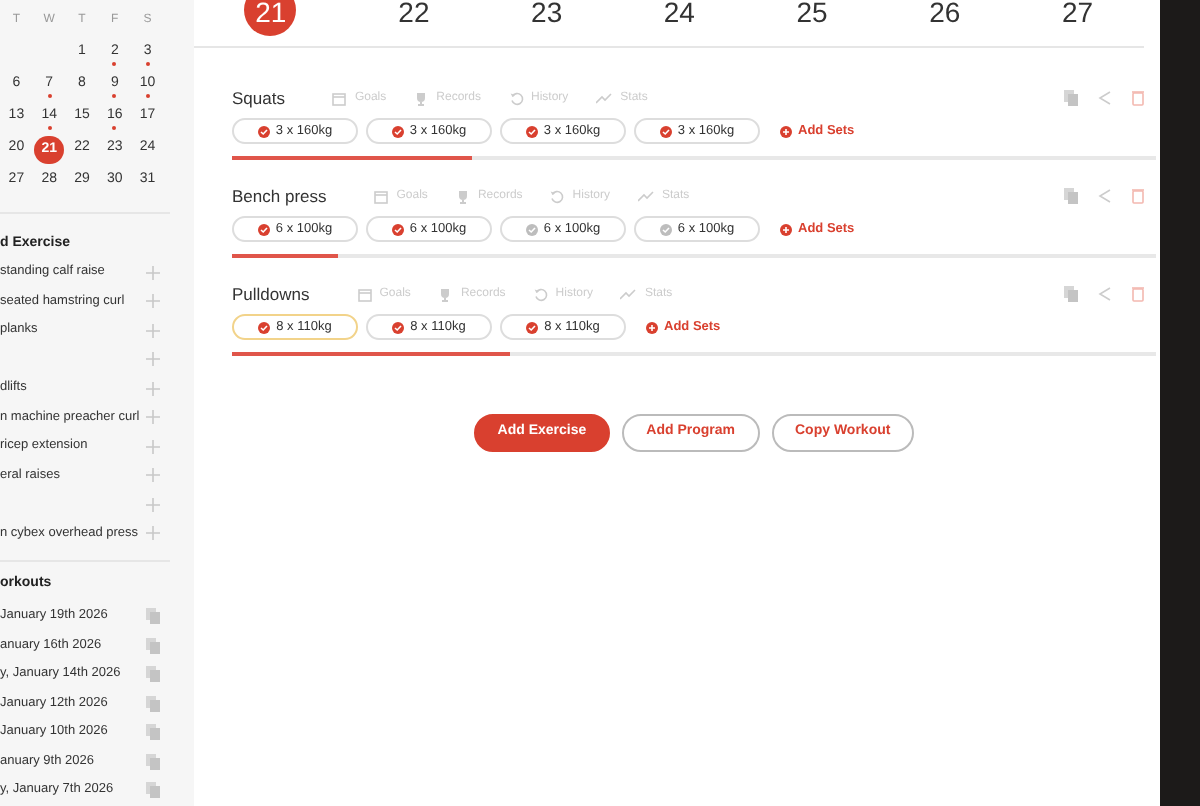  I want to click on week-day: 21, so click(270, 18).